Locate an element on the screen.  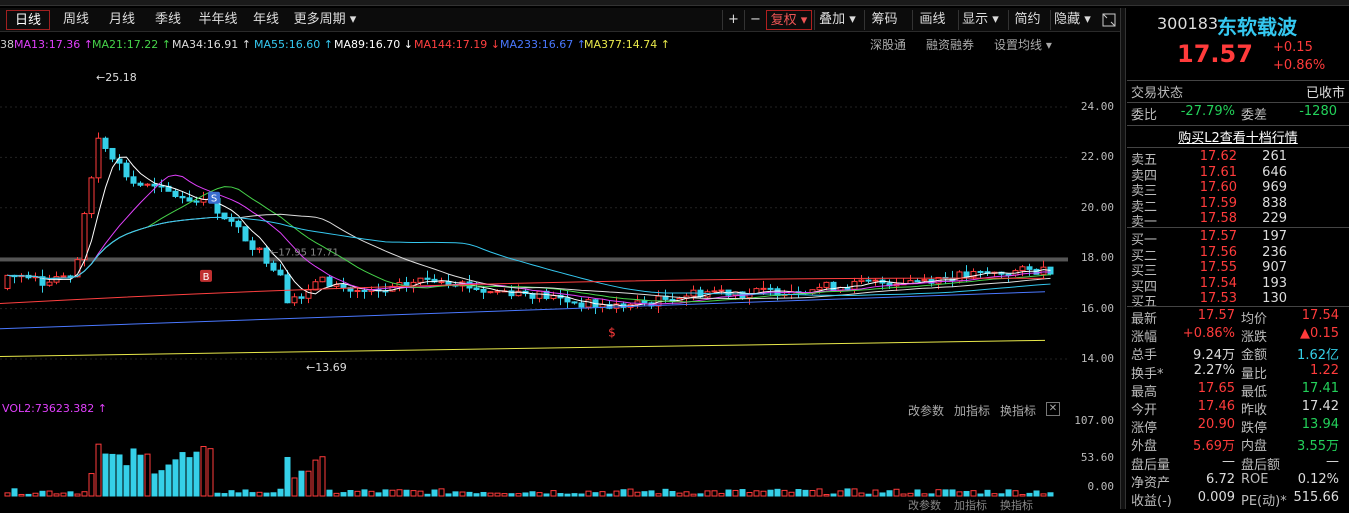
weicha-value: -1280 is located at coordinates (1318, 111).